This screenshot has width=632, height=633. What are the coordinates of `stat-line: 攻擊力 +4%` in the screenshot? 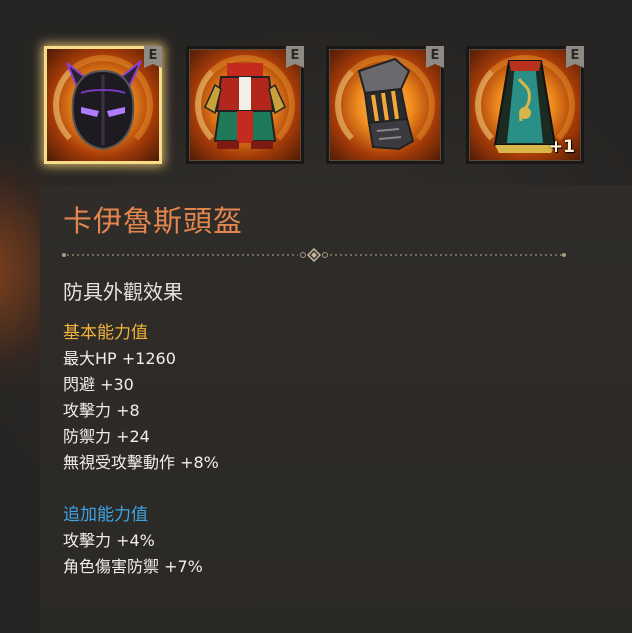 It's located at (109, 540).